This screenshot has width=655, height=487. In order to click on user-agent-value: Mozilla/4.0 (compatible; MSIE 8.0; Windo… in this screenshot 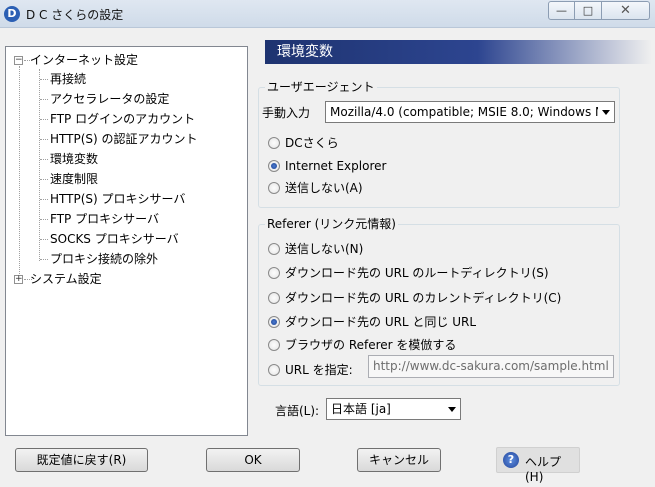, I will do `click(472, 112)`.